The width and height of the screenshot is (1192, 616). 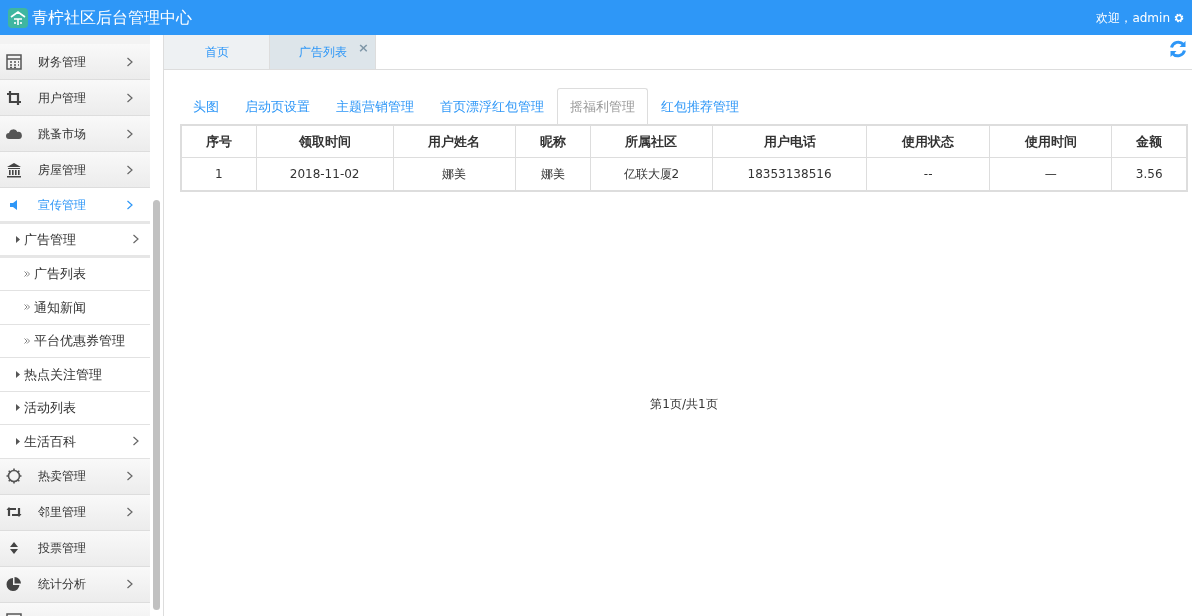 I want to click on column-header: 序号, so click(x=219, y=141).